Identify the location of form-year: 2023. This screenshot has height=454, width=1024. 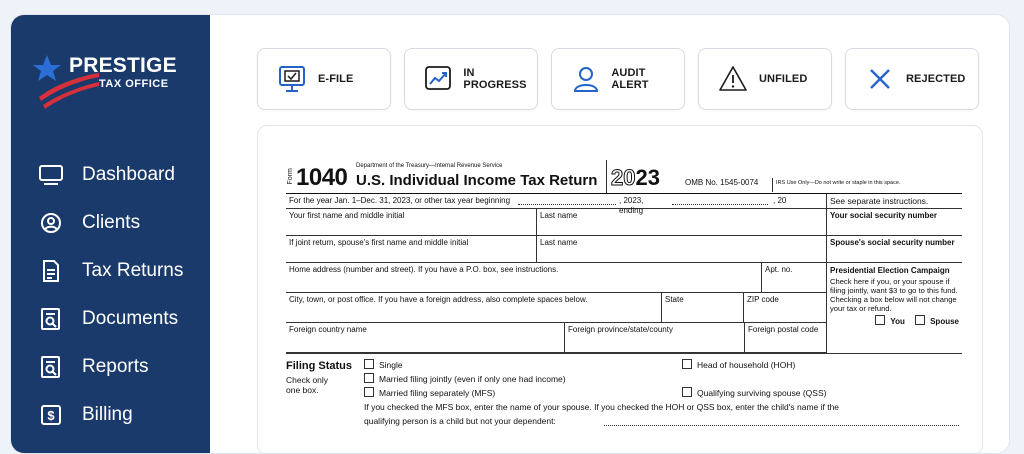
(641, 176).